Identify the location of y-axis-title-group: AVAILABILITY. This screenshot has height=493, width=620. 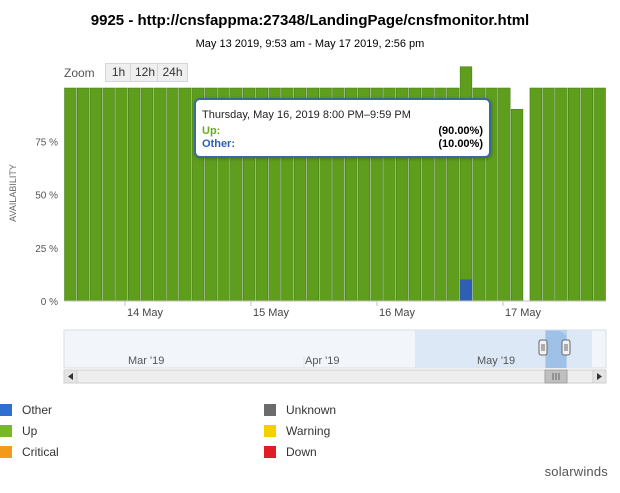
(13, 193).